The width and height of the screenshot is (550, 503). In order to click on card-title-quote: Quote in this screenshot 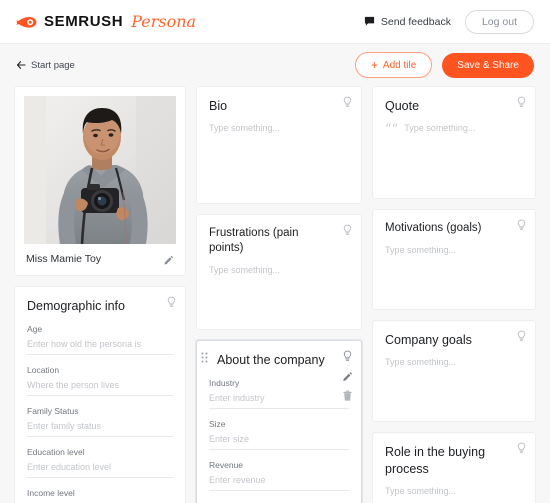, I will do `click(402, 106)`.